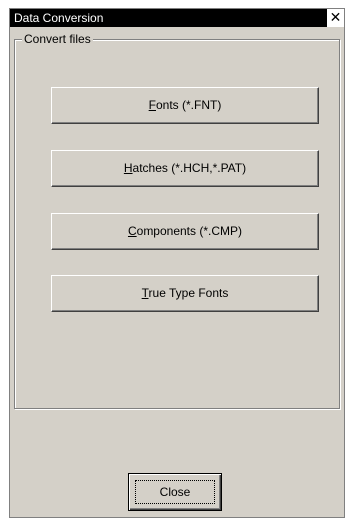 The width and height of the screenshot is (352, 520). I want to click on hatches-label: atches (*.HCH,*.PAT), so click(189, 168).